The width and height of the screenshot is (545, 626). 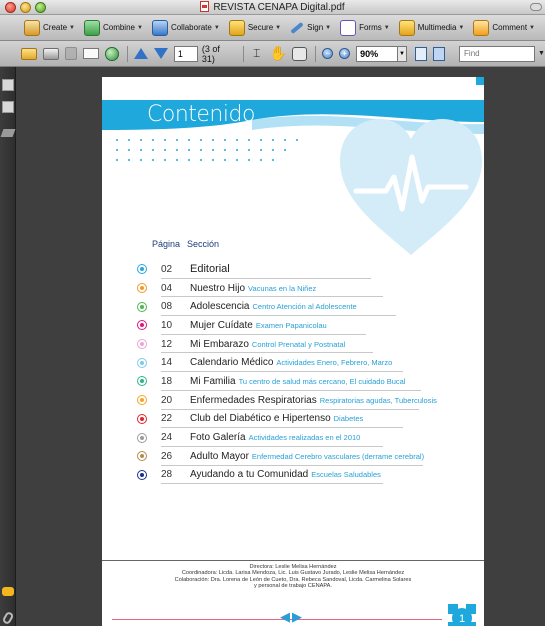 What do you see at coordinates (8, 591) in the screenshot?
I see `comments-icon` at bounding box center [8, 591].